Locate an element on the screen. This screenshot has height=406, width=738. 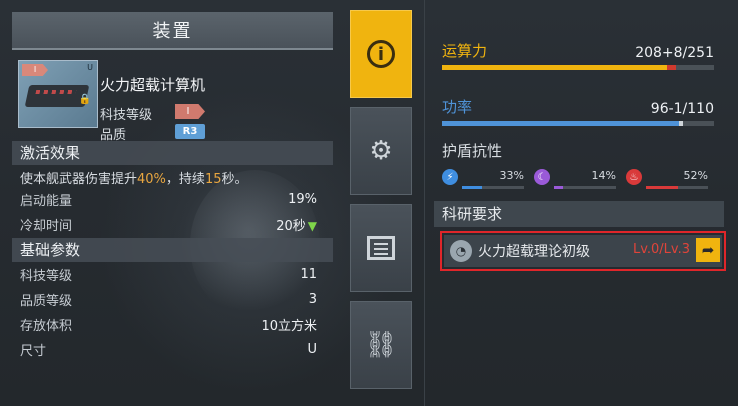
compute-row: 运算力 208+8/251 is located at coordinates (581, 50).